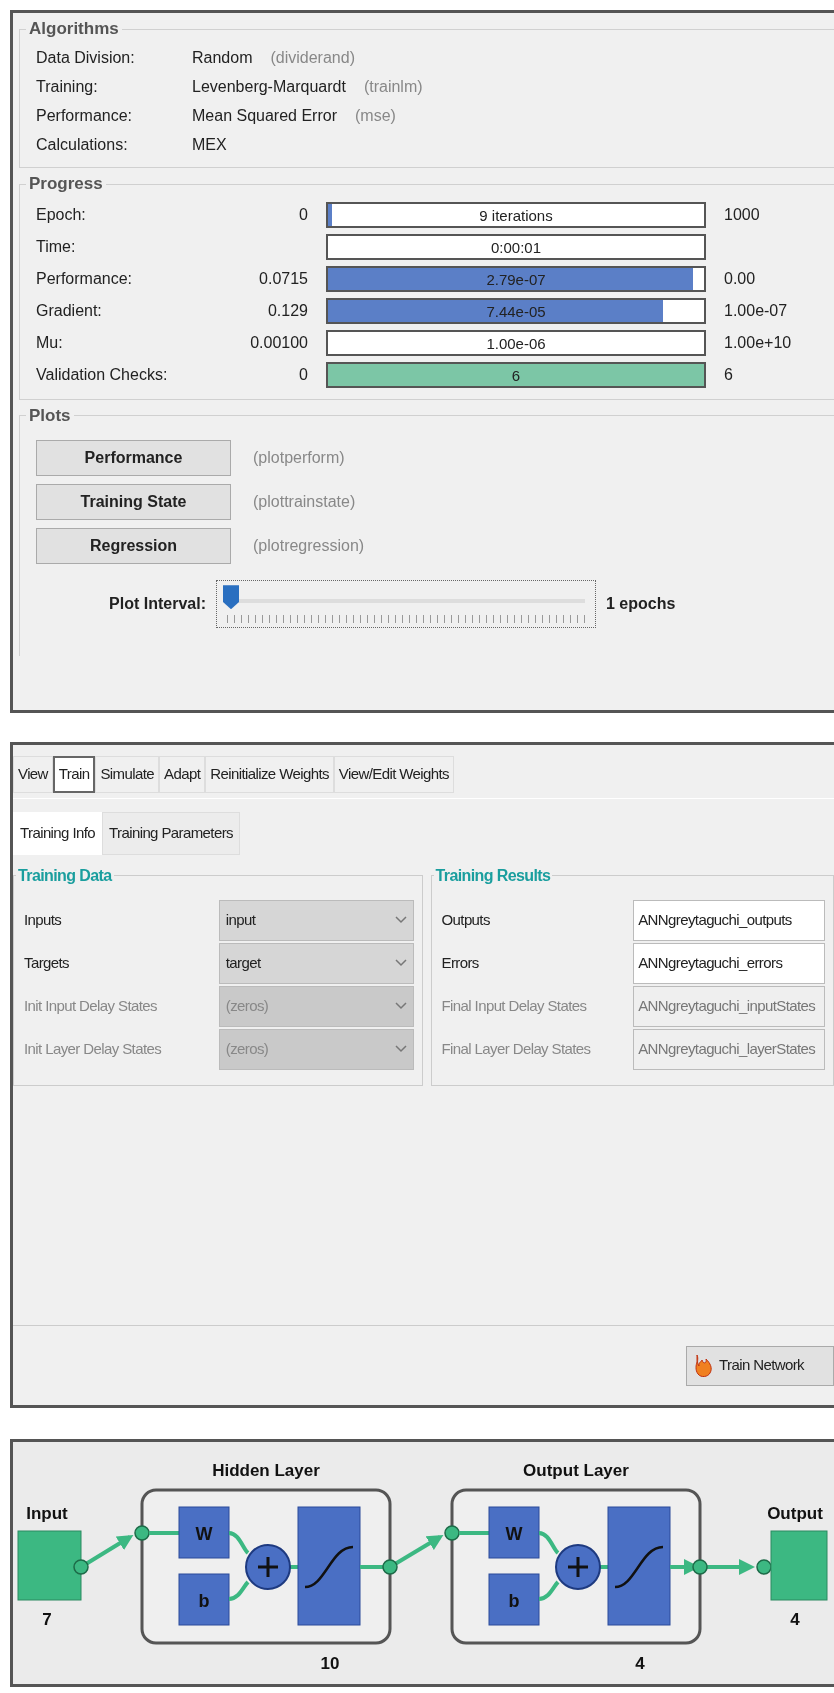 Image resolution: width=834 pixels, height=1693 pixels. Describe the element at coordinates (728, 374) in the screenshot. I see `end-value: 6` at that location.